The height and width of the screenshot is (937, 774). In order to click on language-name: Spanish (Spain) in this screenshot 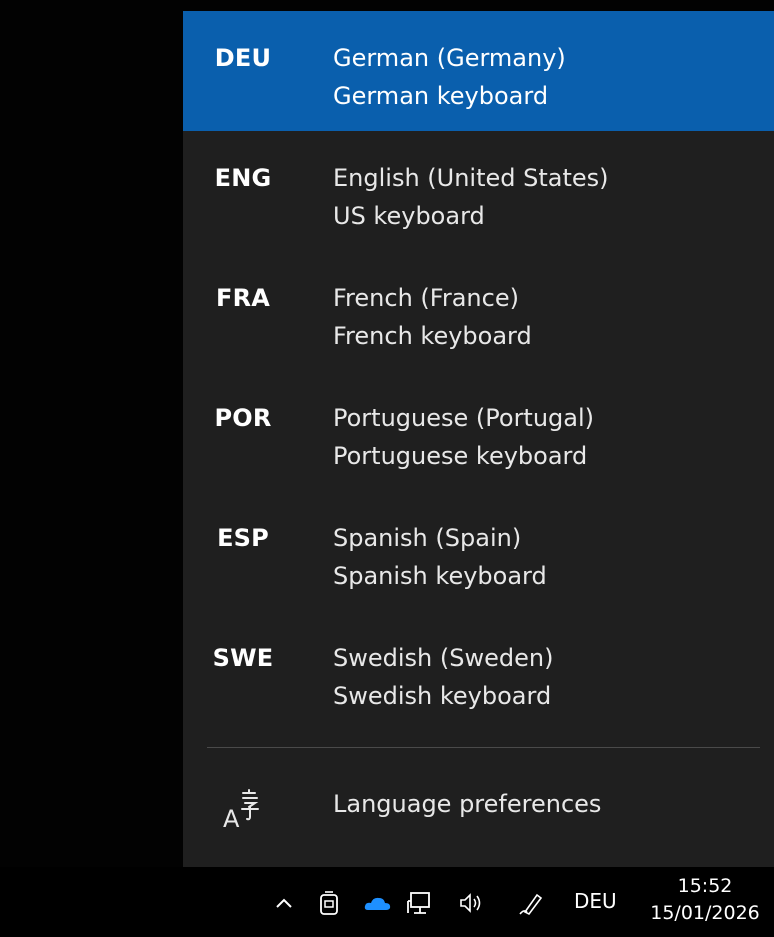, I will do `click(427, 538)`.